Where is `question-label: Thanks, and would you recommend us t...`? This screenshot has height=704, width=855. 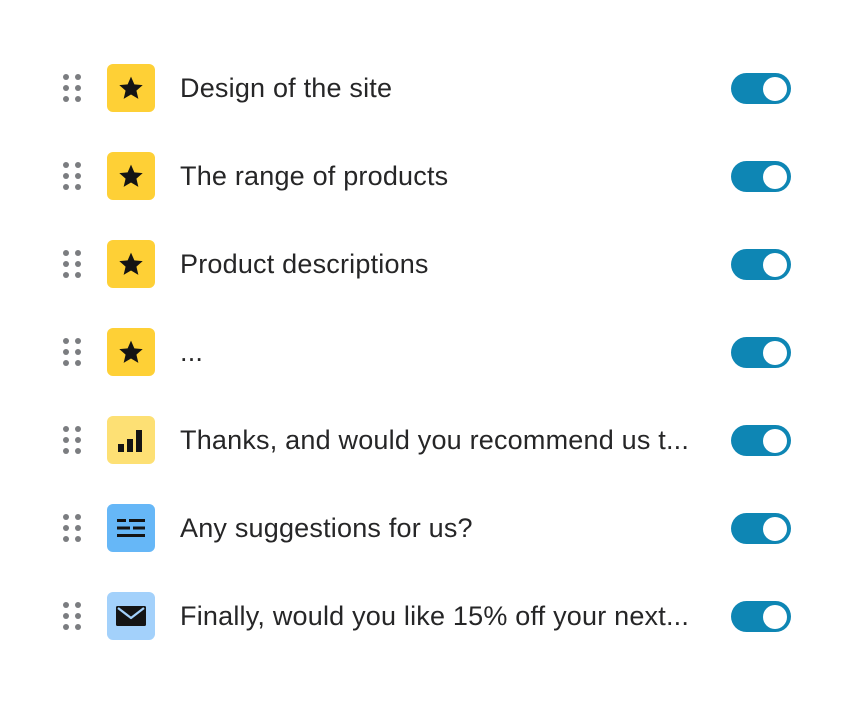
question-label: Thanks, and would you recommend us t... is located at coordinates (435, 440).